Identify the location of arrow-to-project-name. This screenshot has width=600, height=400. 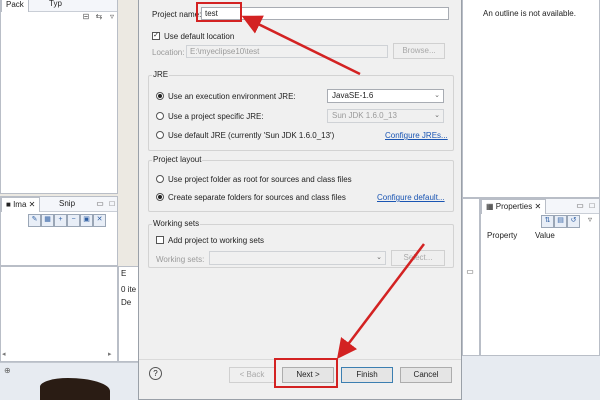
(301, 45).